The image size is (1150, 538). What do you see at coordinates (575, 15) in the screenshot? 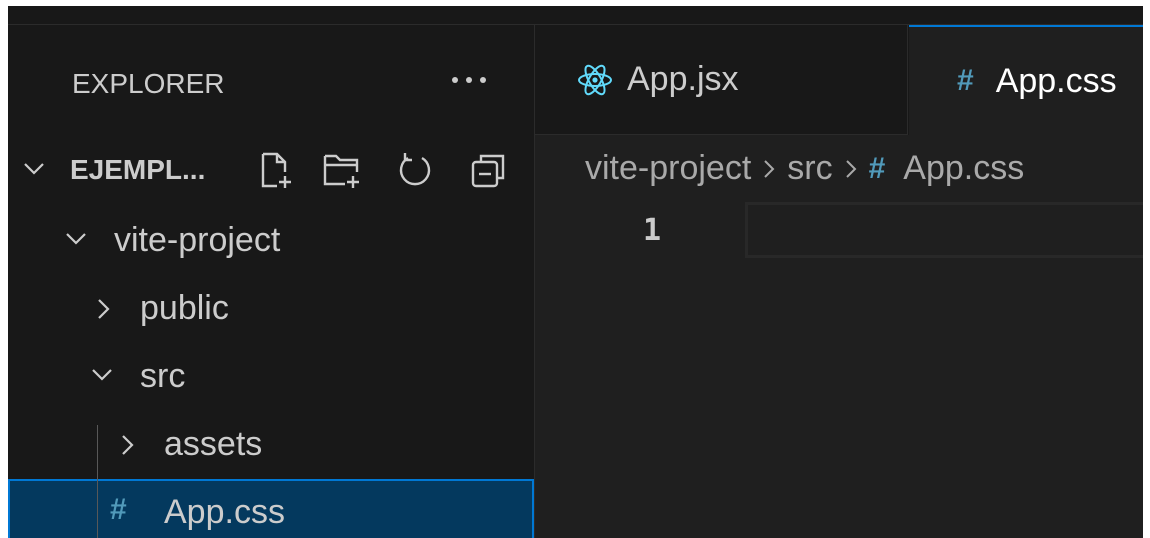
I see `title-bar` at bounding box center [575, 15].